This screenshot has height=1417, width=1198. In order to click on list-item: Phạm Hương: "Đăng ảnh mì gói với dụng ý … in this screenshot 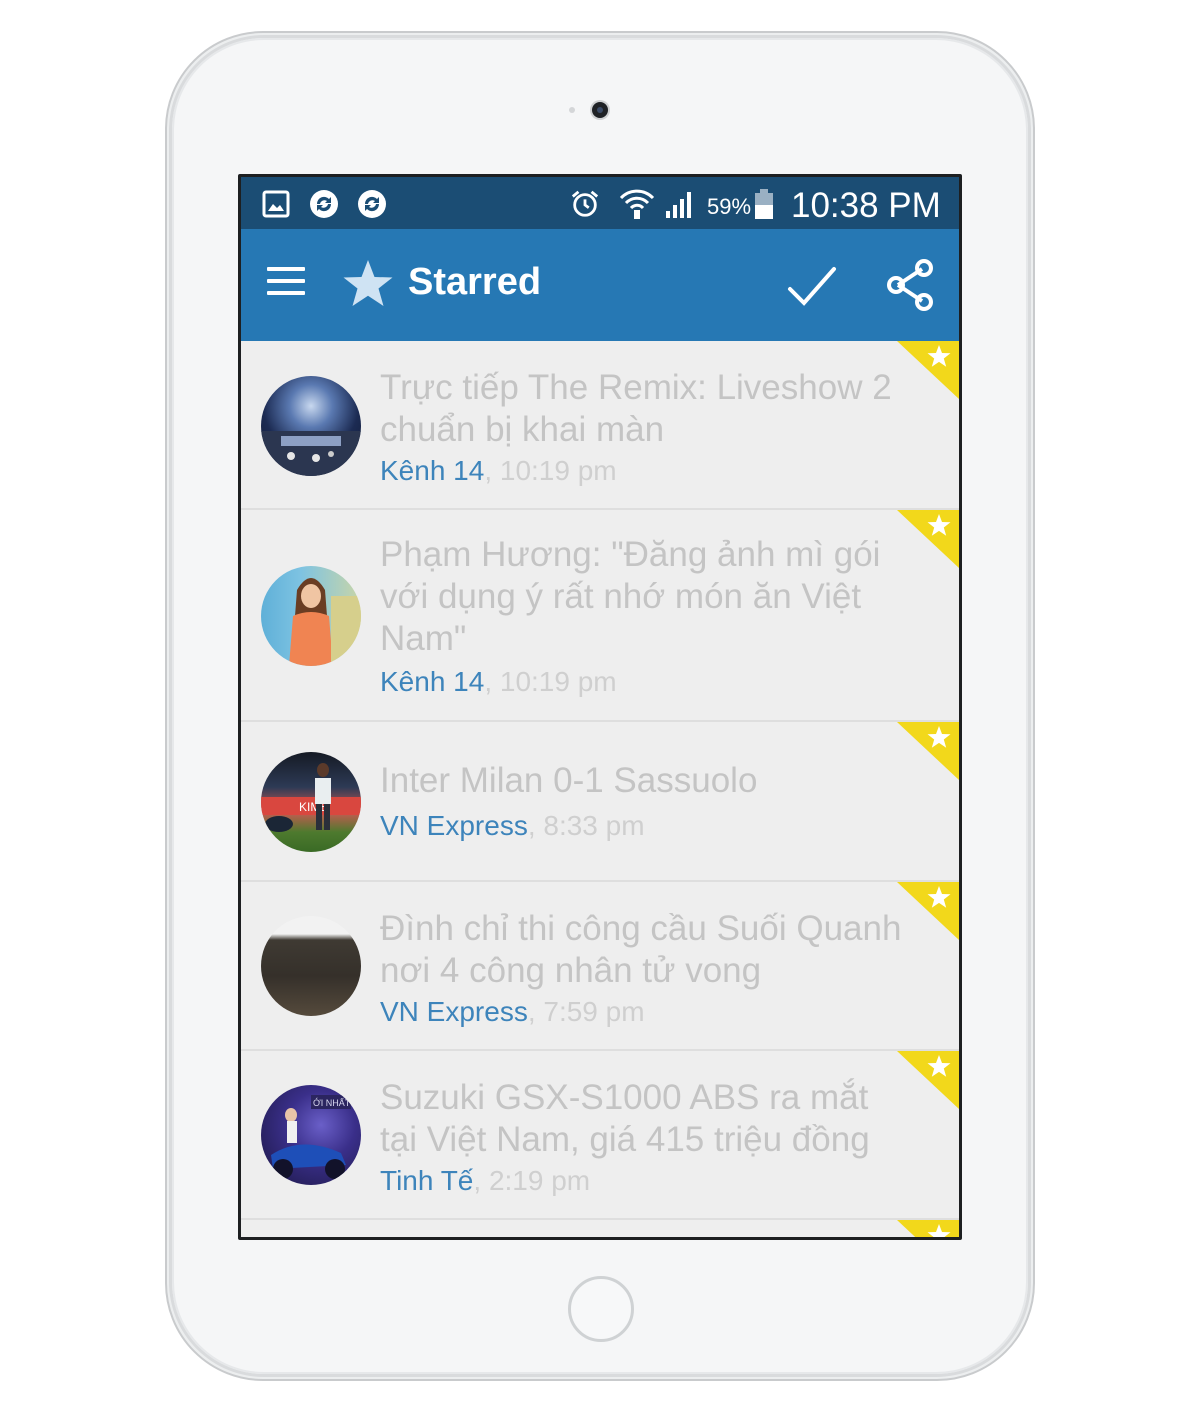, I will do `click(600, 616)`.